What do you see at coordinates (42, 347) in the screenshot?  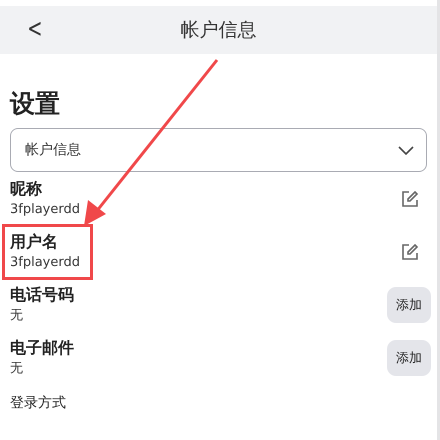 I see `field-label: 电子邮件` at bounding box center [42, 347].